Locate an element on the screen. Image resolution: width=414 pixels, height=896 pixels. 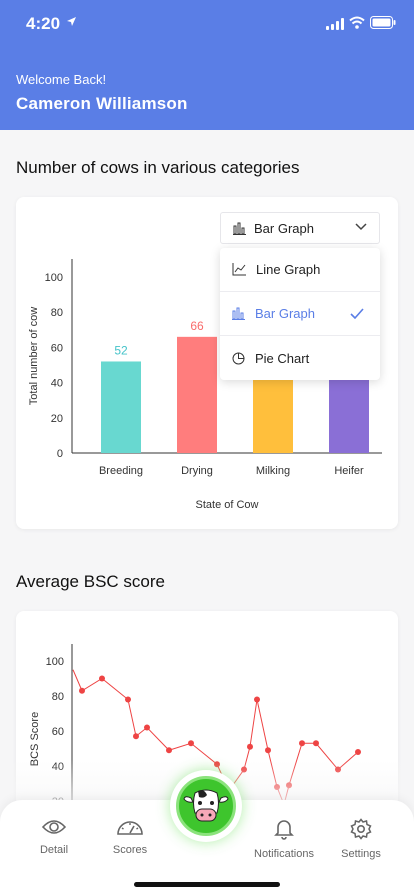
bar-data-label: 52 is located at coordinates (121, 350).